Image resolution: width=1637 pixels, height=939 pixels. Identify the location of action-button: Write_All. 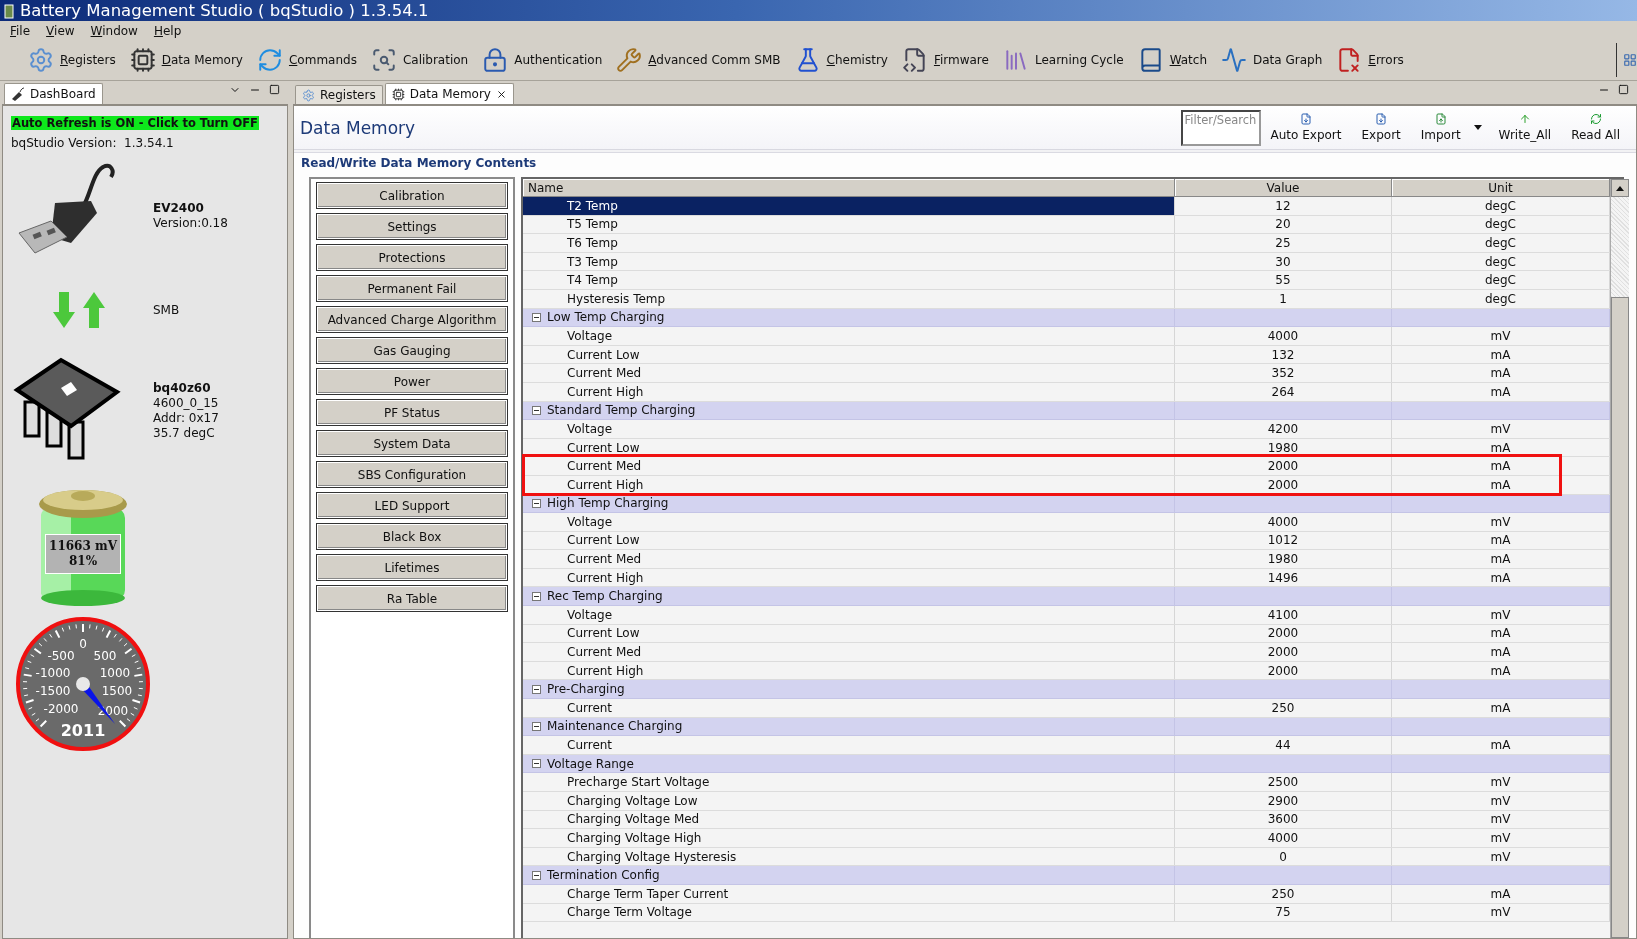
(1525, 127).